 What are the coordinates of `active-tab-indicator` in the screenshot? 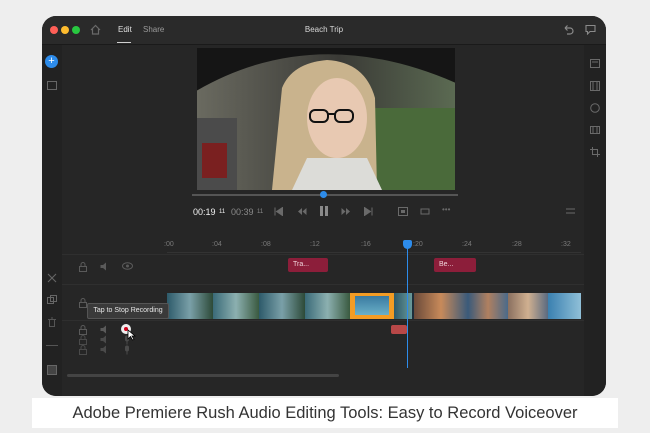 It's located at (124, 42).